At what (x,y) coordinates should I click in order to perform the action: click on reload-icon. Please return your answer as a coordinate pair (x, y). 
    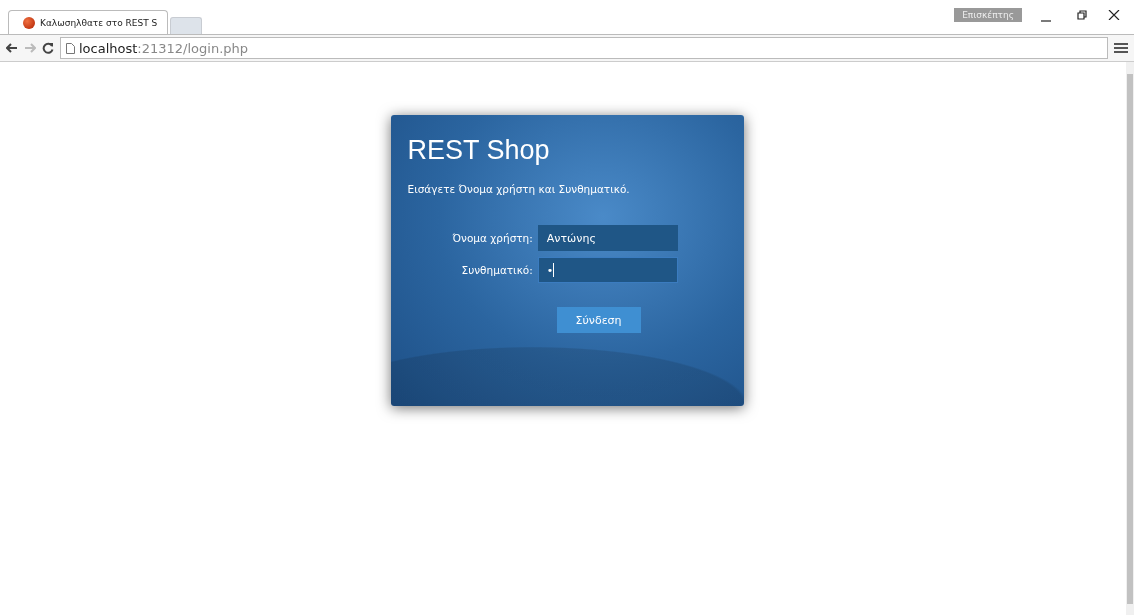
    Looking at the image, I should click on (48, 48).